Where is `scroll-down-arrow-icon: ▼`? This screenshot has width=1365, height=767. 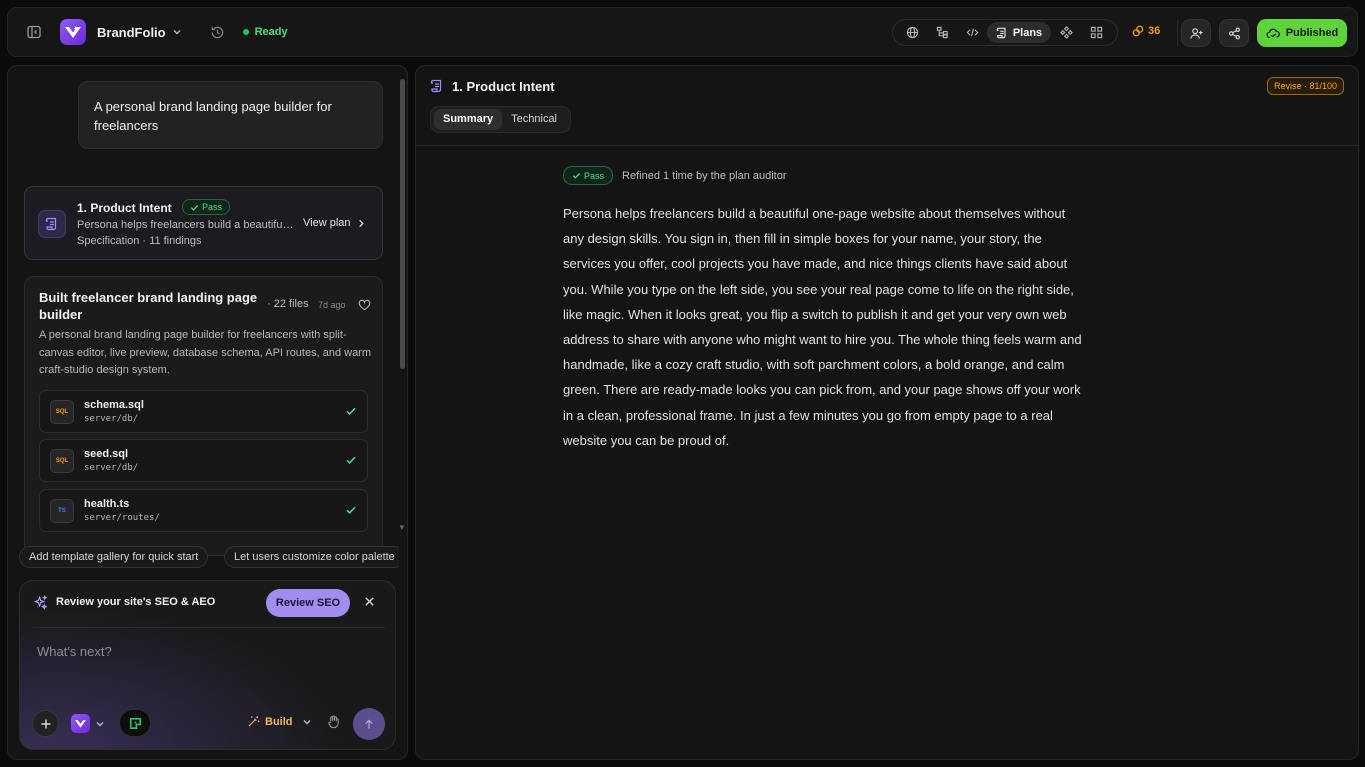
scroll-down-arrow-icon: ▼ is located at coordinates (402, 527).